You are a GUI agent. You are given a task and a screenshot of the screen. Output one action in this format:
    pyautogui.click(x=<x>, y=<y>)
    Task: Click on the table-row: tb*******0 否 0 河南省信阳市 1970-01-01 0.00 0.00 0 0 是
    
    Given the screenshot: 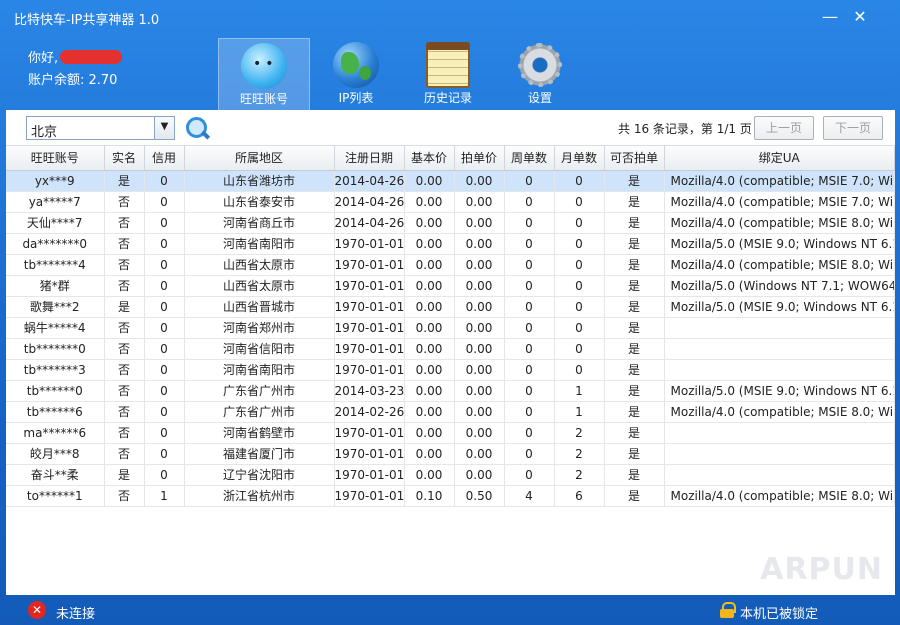 What is the action you would take?
    pyautogui.click(x=450, y=349)
    